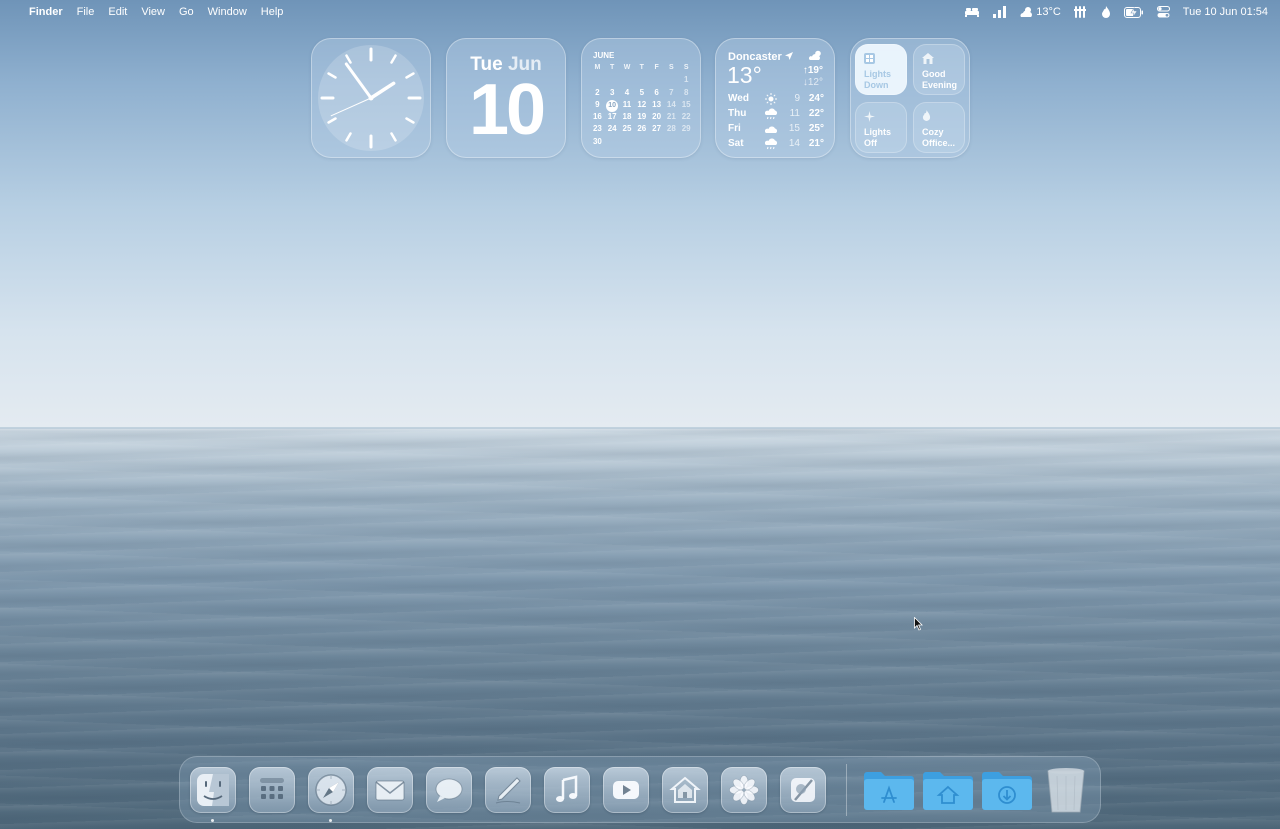  What do you see at coordinates (1040, 12) in the screenshot?
I see `weather-status-item: 13°C` at bounding box center [1040, 12].